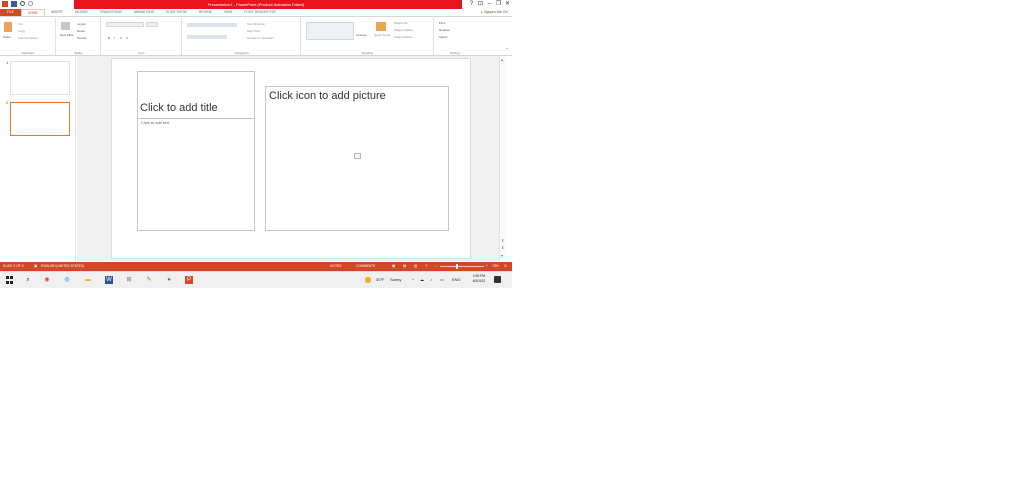 Image resolution: width=1024 pixels, height=503 pixels. Describe the element at coordinates (502, 158) in the screenshot. I see `vertical-scrollbar: ▴ ⇞ ⇟ ▾` at that location.